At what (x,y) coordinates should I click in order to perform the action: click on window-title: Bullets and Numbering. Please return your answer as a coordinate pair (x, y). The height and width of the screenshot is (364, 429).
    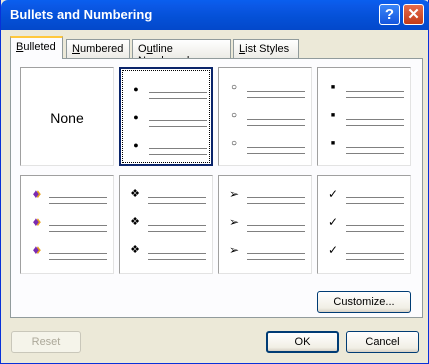
    Looking at the image, I should click on (81, 14).